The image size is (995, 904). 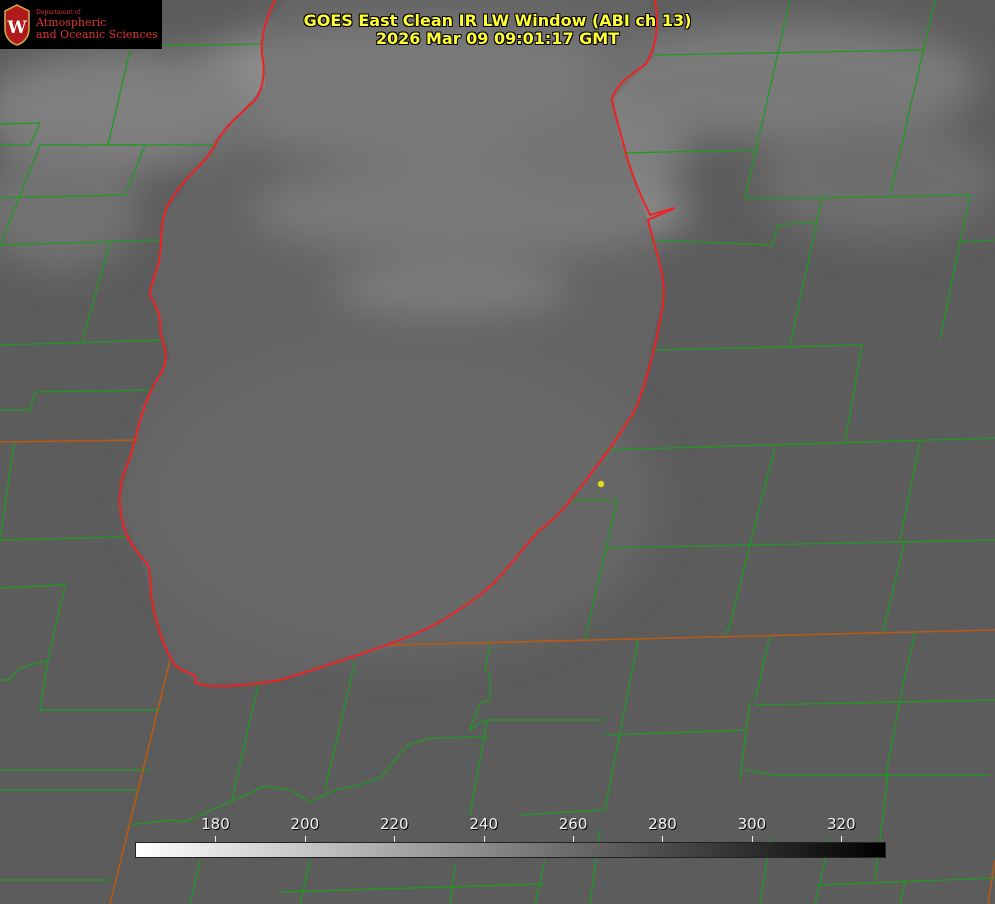 What do you see at coordinates (510, 850) in the screenshot?
I see `colorbar` at bounding box center [510, 850].